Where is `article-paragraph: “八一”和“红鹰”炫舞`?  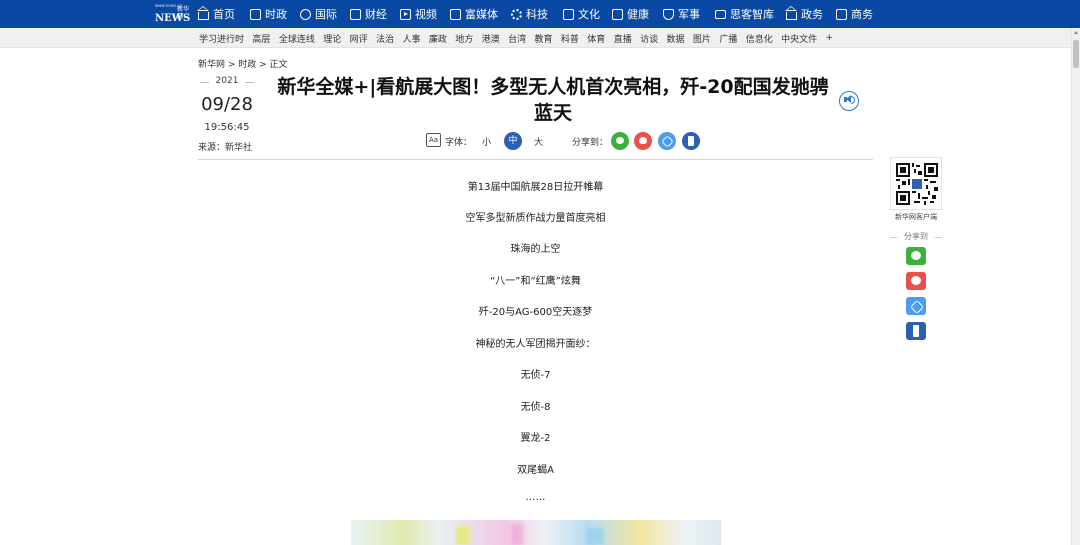
article-paragraph: “八一”和“红鹰”炫舞 is located at coordinates (535, 281).